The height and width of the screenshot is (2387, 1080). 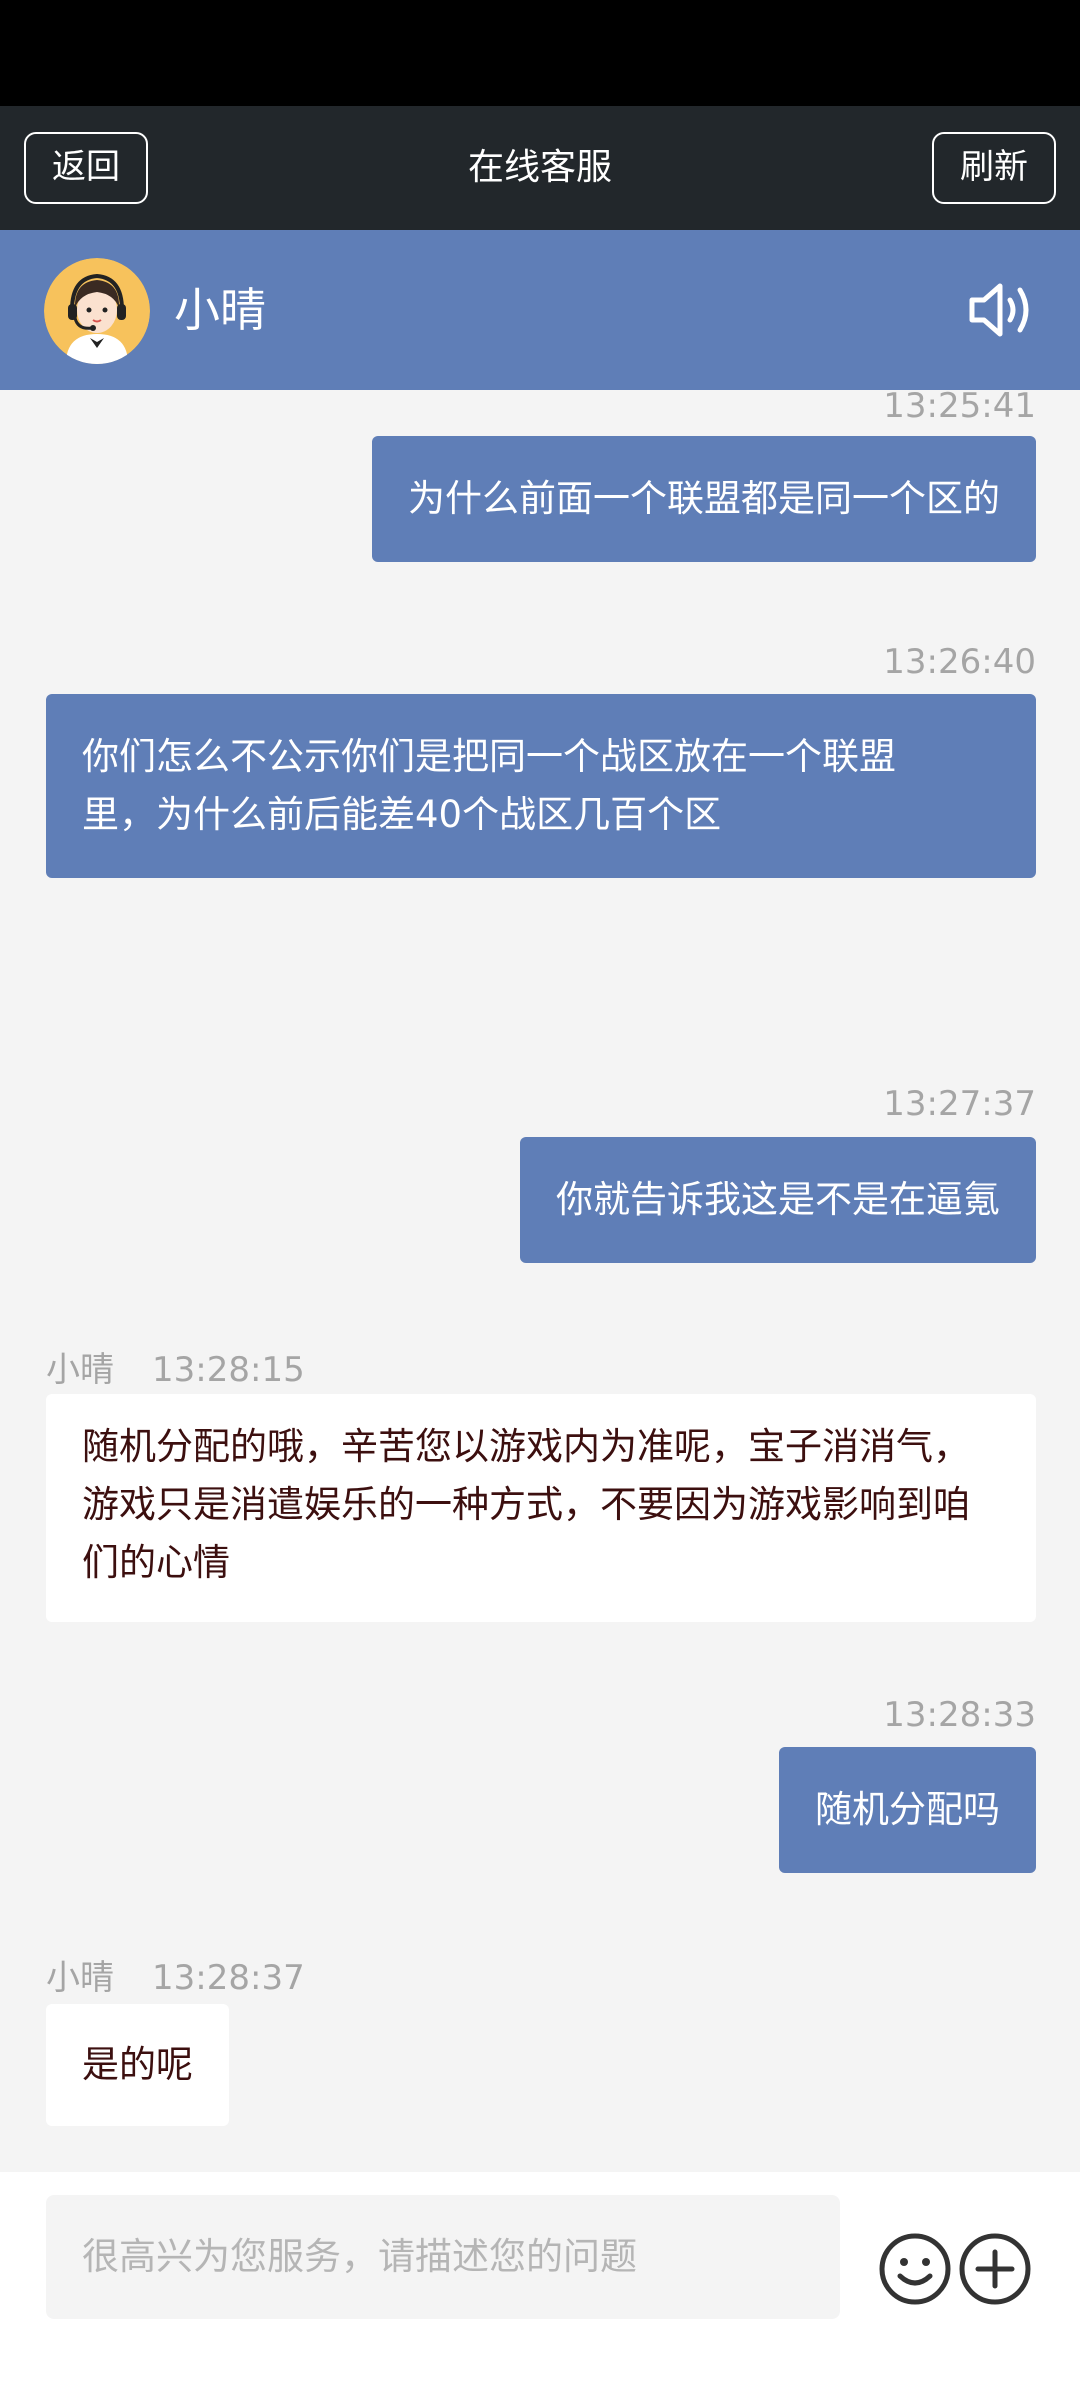 I want to click on message-timestamp: 13:28:37, so click(x=228, y=1978).